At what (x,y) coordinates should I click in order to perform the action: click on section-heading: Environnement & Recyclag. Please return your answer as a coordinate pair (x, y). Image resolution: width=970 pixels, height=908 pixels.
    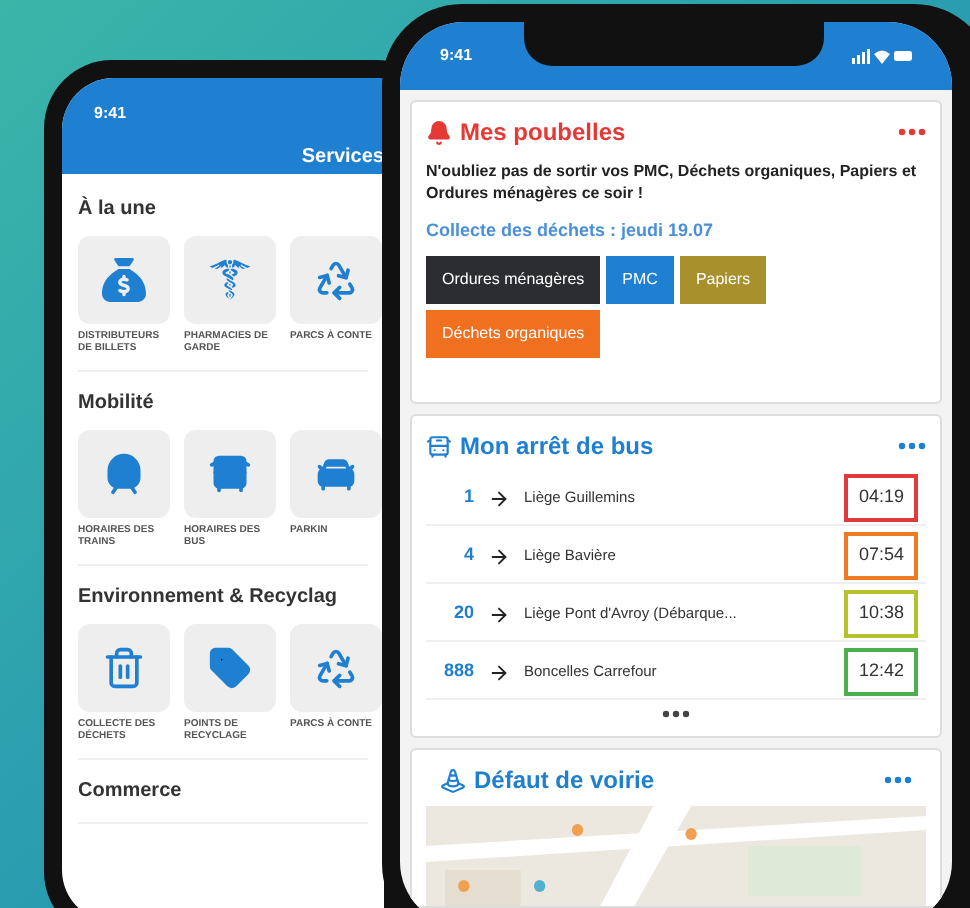
    Looking at the image, I should click on (208, 598).